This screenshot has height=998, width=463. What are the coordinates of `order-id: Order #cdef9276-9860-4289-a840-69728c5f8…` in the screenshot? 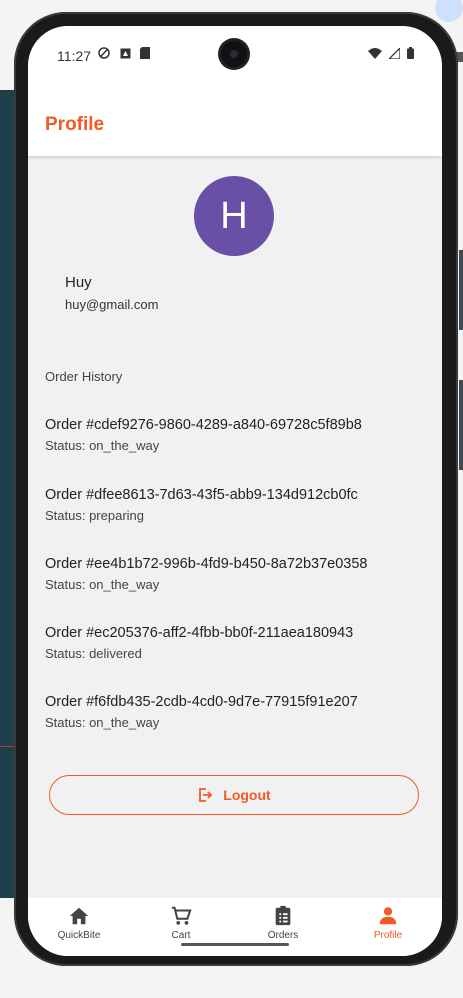 It's located at (203, 425).